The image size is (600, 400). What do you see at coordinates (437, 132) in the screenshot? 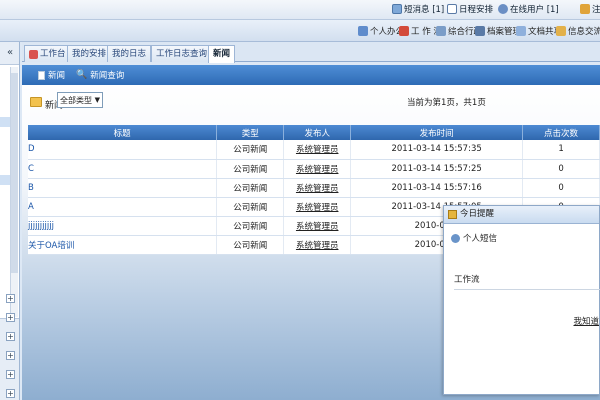
I see `col-header-time: 发布时间` at bounding box center [437, 132].